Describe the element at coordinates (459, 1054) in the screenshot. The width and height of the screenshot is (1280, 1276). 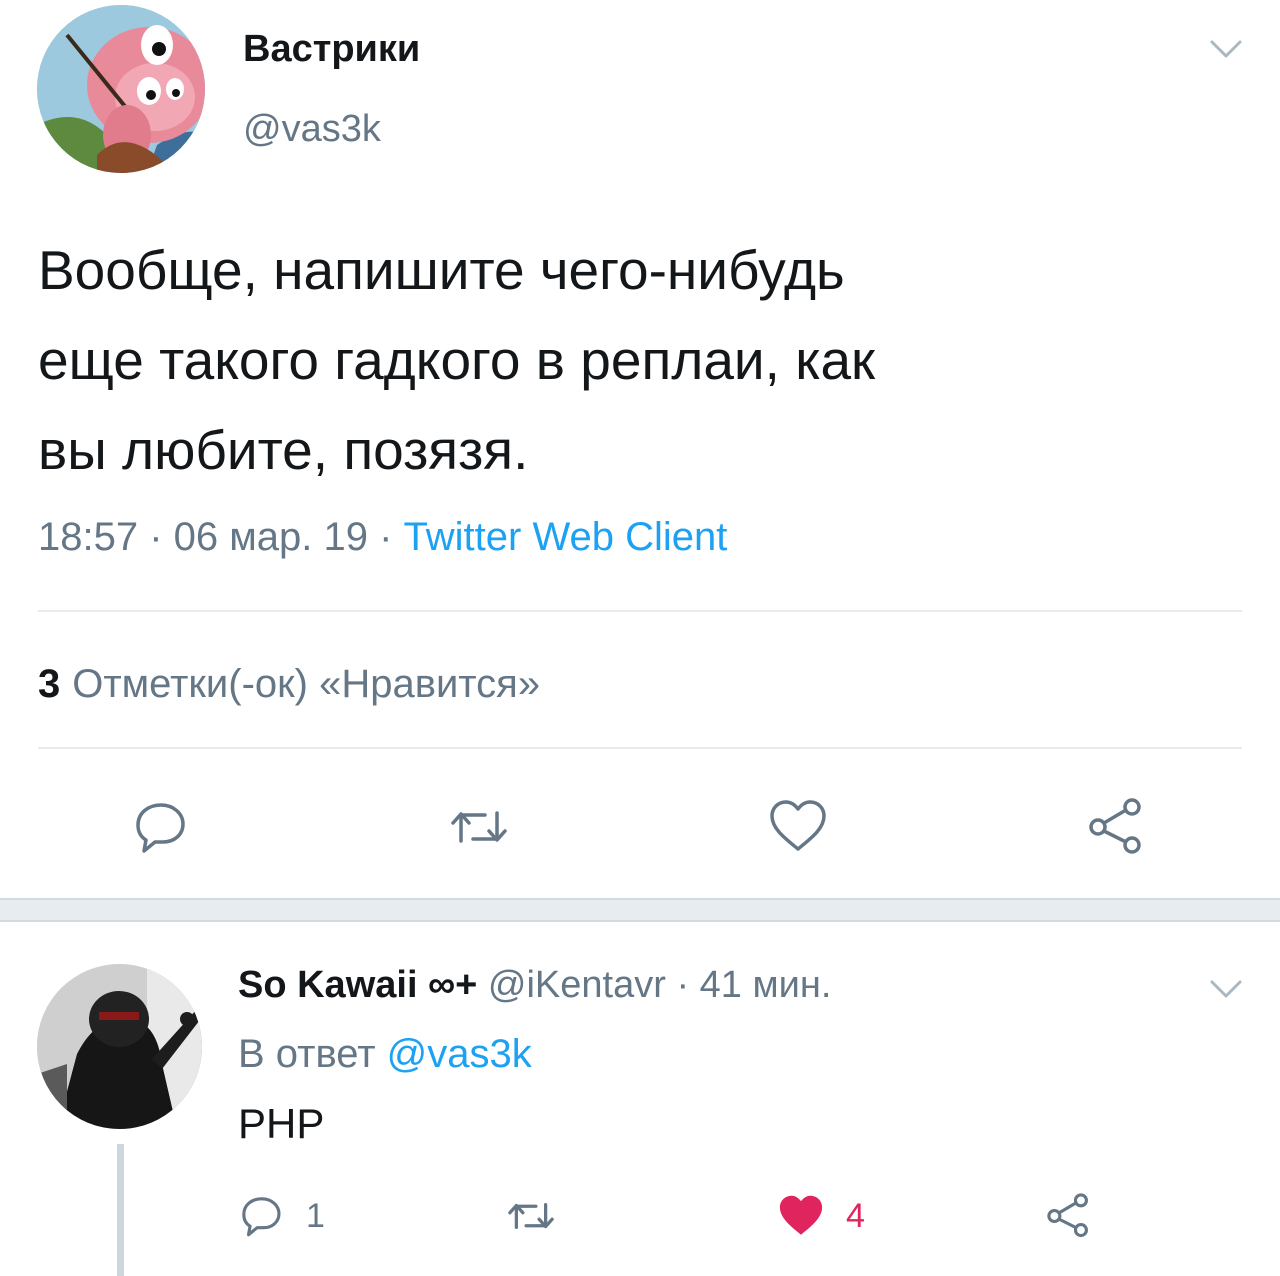
I see `reply-to-mention: @vas3k` at that location.